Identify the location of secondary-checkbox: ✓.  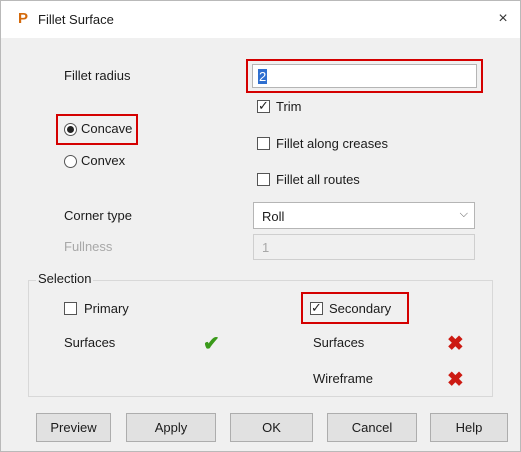
(316, 307).